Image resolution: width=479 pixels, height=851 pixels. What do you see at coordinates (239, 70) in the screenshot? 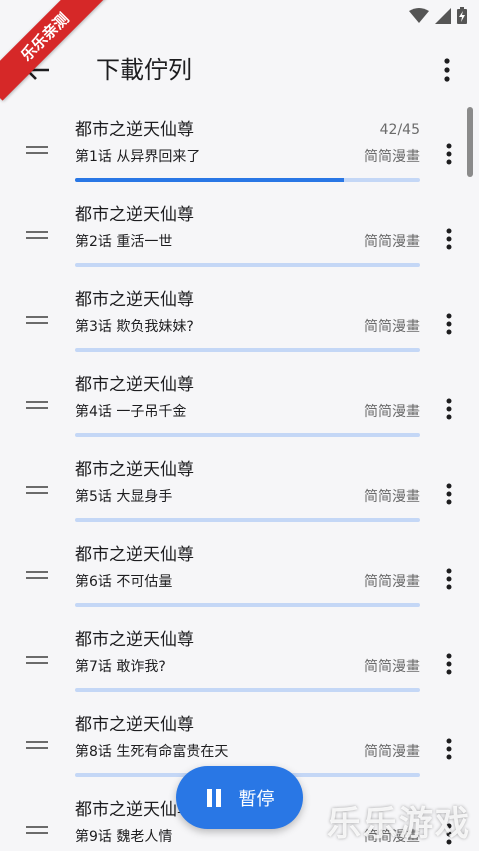
I see `app-bar: 下載佇列` at bounding box center [239, 70].